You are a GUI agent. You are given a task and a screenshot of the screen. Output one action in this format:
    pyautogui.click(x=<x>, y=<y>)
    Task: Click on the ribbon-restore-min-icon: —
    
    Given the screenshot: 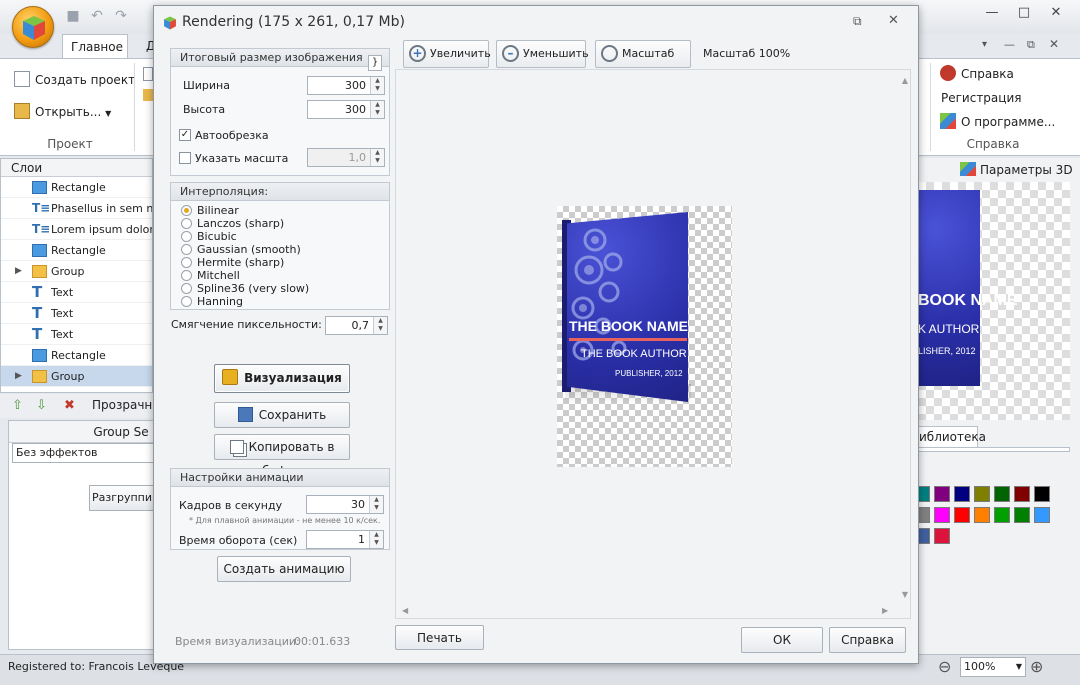 What is the action you would take?
    pyautogui.click(x=1009, y=44)
    